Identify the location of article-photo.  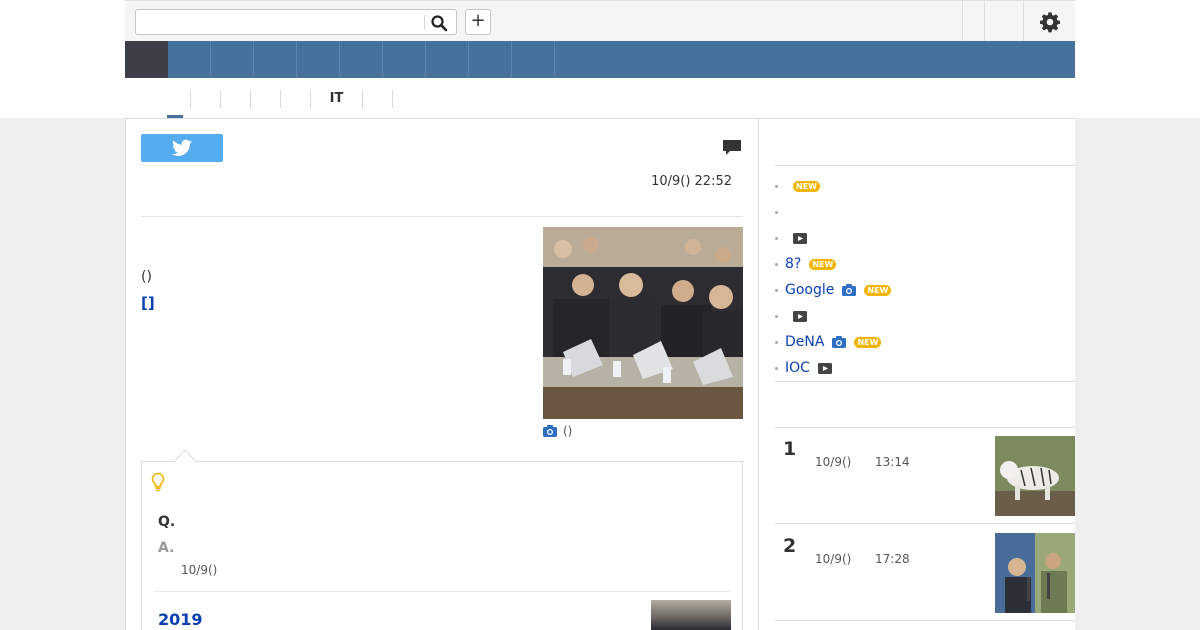
(643, 323).